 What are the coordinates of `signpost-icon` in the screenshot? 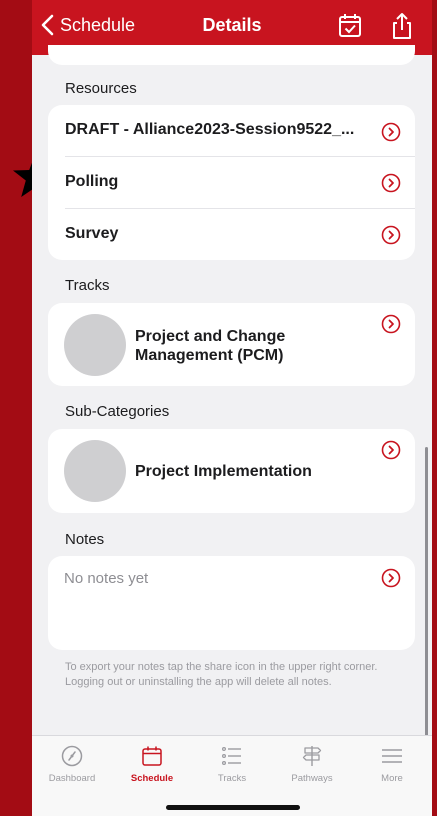 It's located at (312, 756).